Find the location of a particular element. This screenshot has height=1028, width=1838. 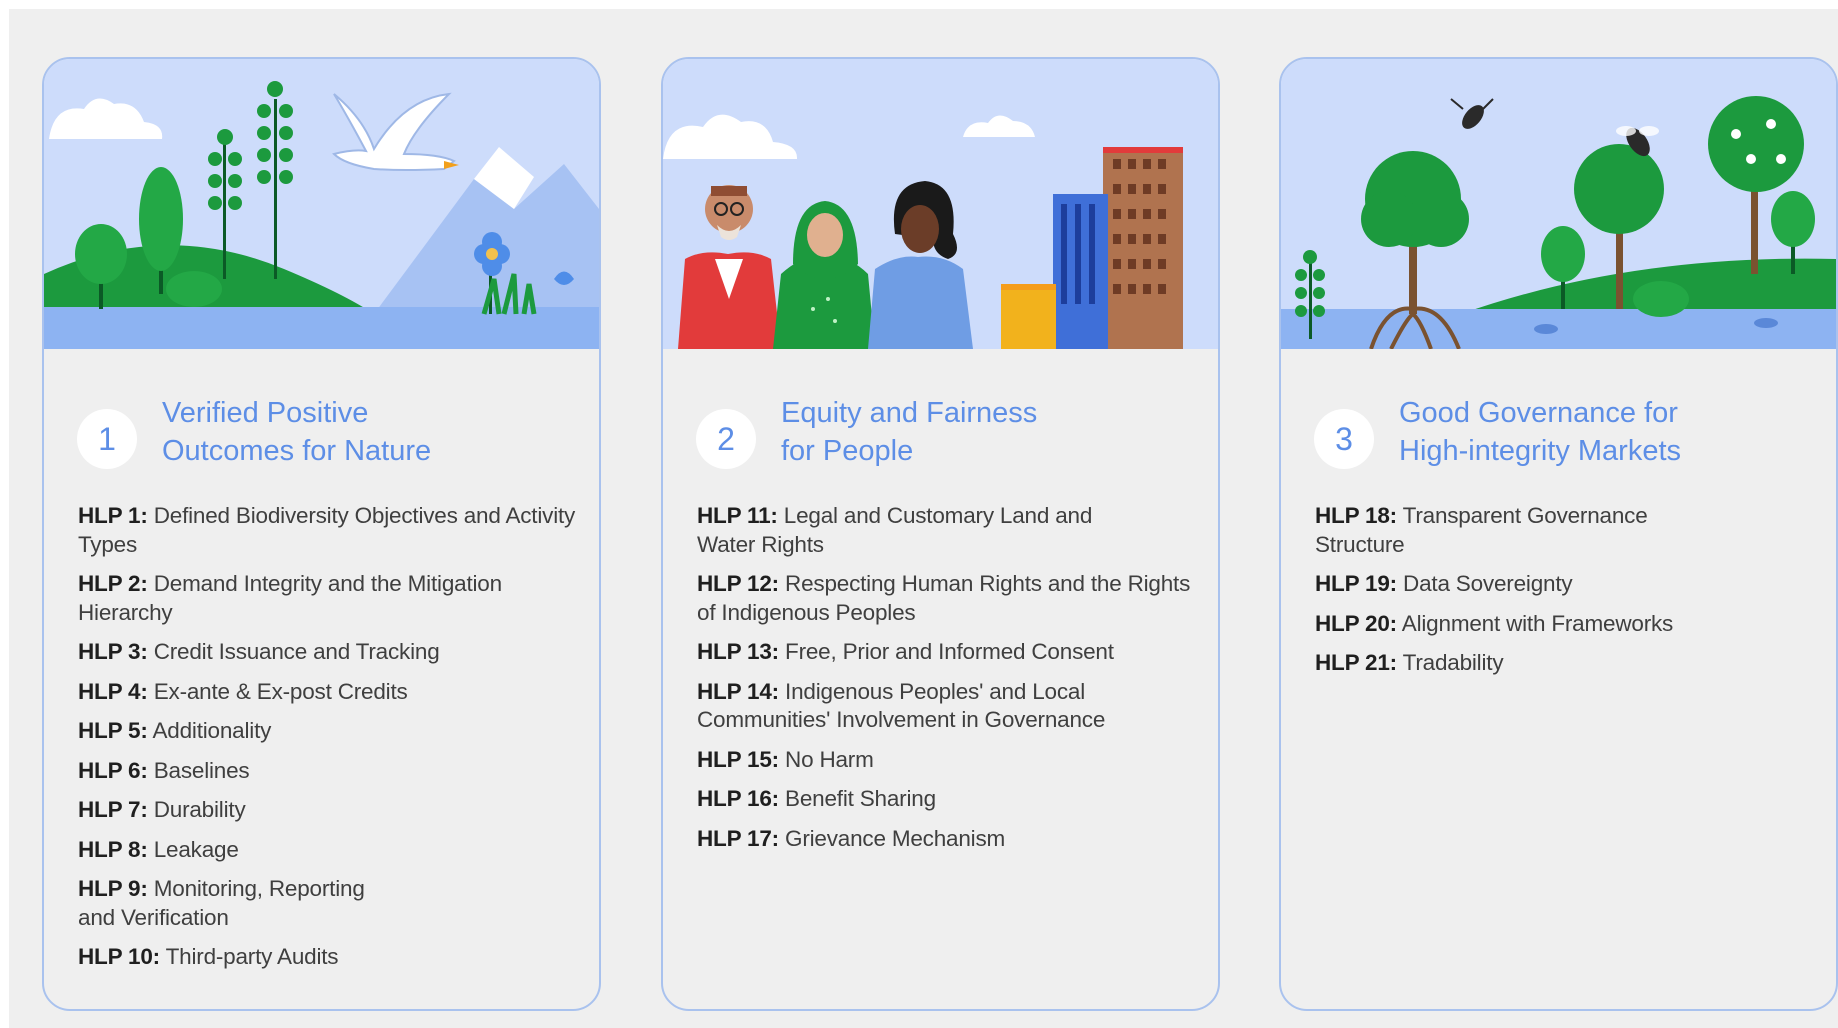

principle-item: HLP 15: No Harm is located at coordinates (785, 759).